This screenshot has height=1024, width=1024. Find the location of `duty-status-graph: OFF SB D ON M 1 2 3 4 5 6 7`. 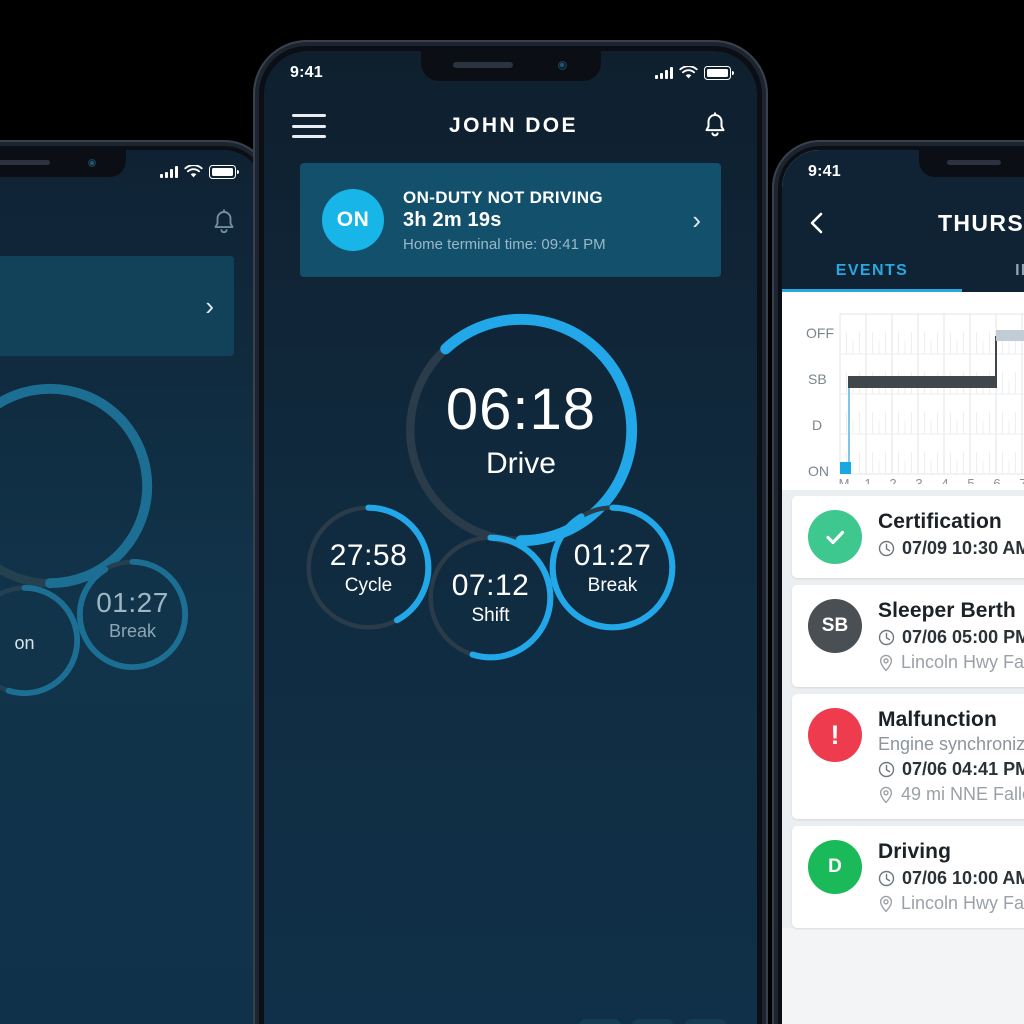

duty-status-graph: OFF SB D ON M 1 2 3 4 5 6 7 is located at coordinates (903, 393).